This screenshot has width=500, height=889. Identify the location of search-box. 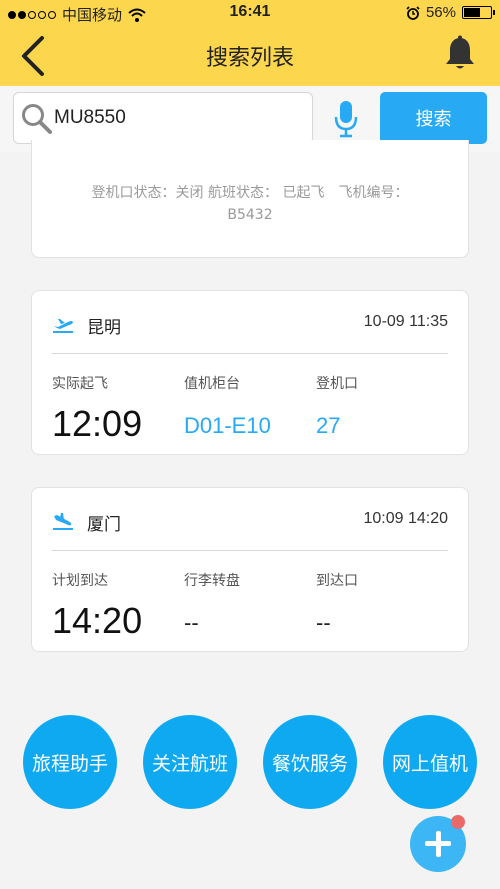
(163, 118).